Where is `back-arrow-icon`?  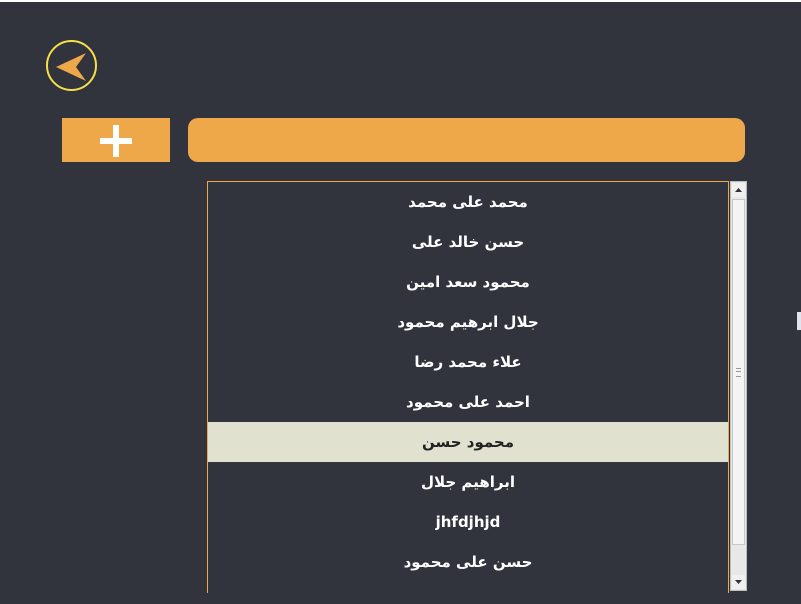
back-arrow-icon is located at coordinates (71, 67).